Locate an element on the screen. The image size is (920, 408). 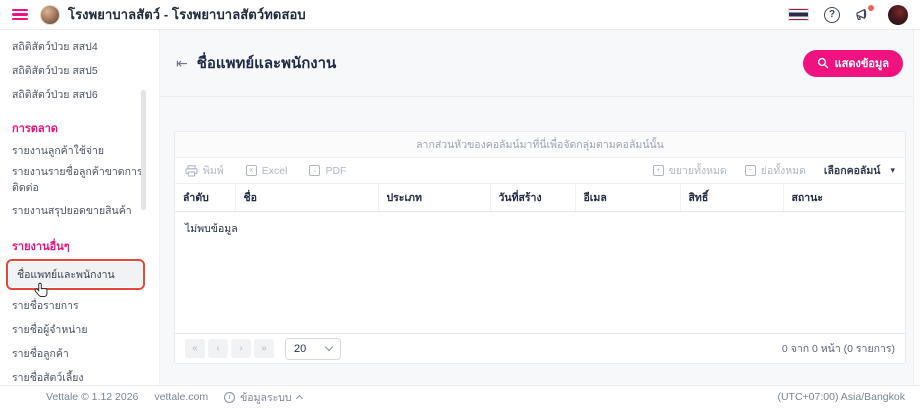
sidebar-item-doctors-and-staff: ชื่อแพทย์และพนักงาน is located at coordinates (75, 274).